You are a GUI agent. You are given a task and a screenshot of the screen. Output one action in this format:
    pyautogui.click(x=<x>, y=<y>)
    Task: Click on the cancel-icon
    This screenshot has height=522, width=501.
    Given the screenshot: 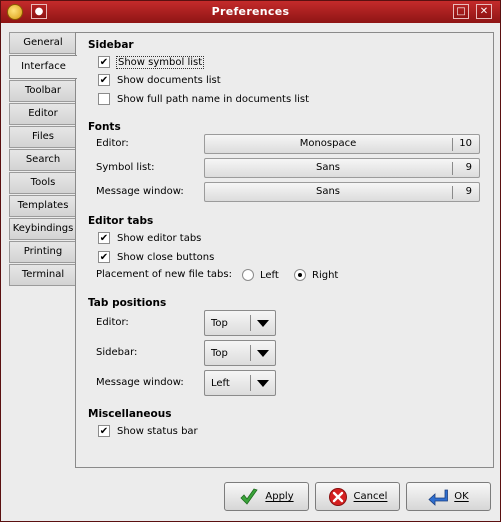 What is the action you would take?
    pyautogui.click(x=337, y=496)
    